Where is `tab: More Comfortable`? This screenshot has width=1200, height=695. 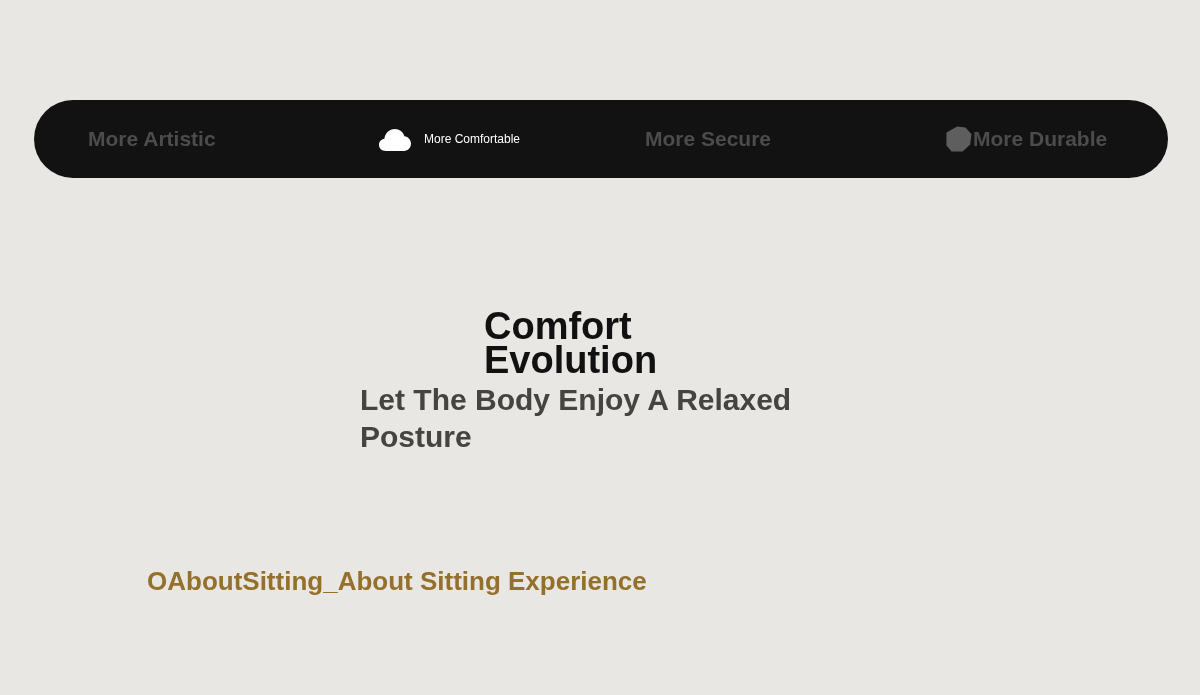
tab: More Comfortable is located at coordinates (450, 139).